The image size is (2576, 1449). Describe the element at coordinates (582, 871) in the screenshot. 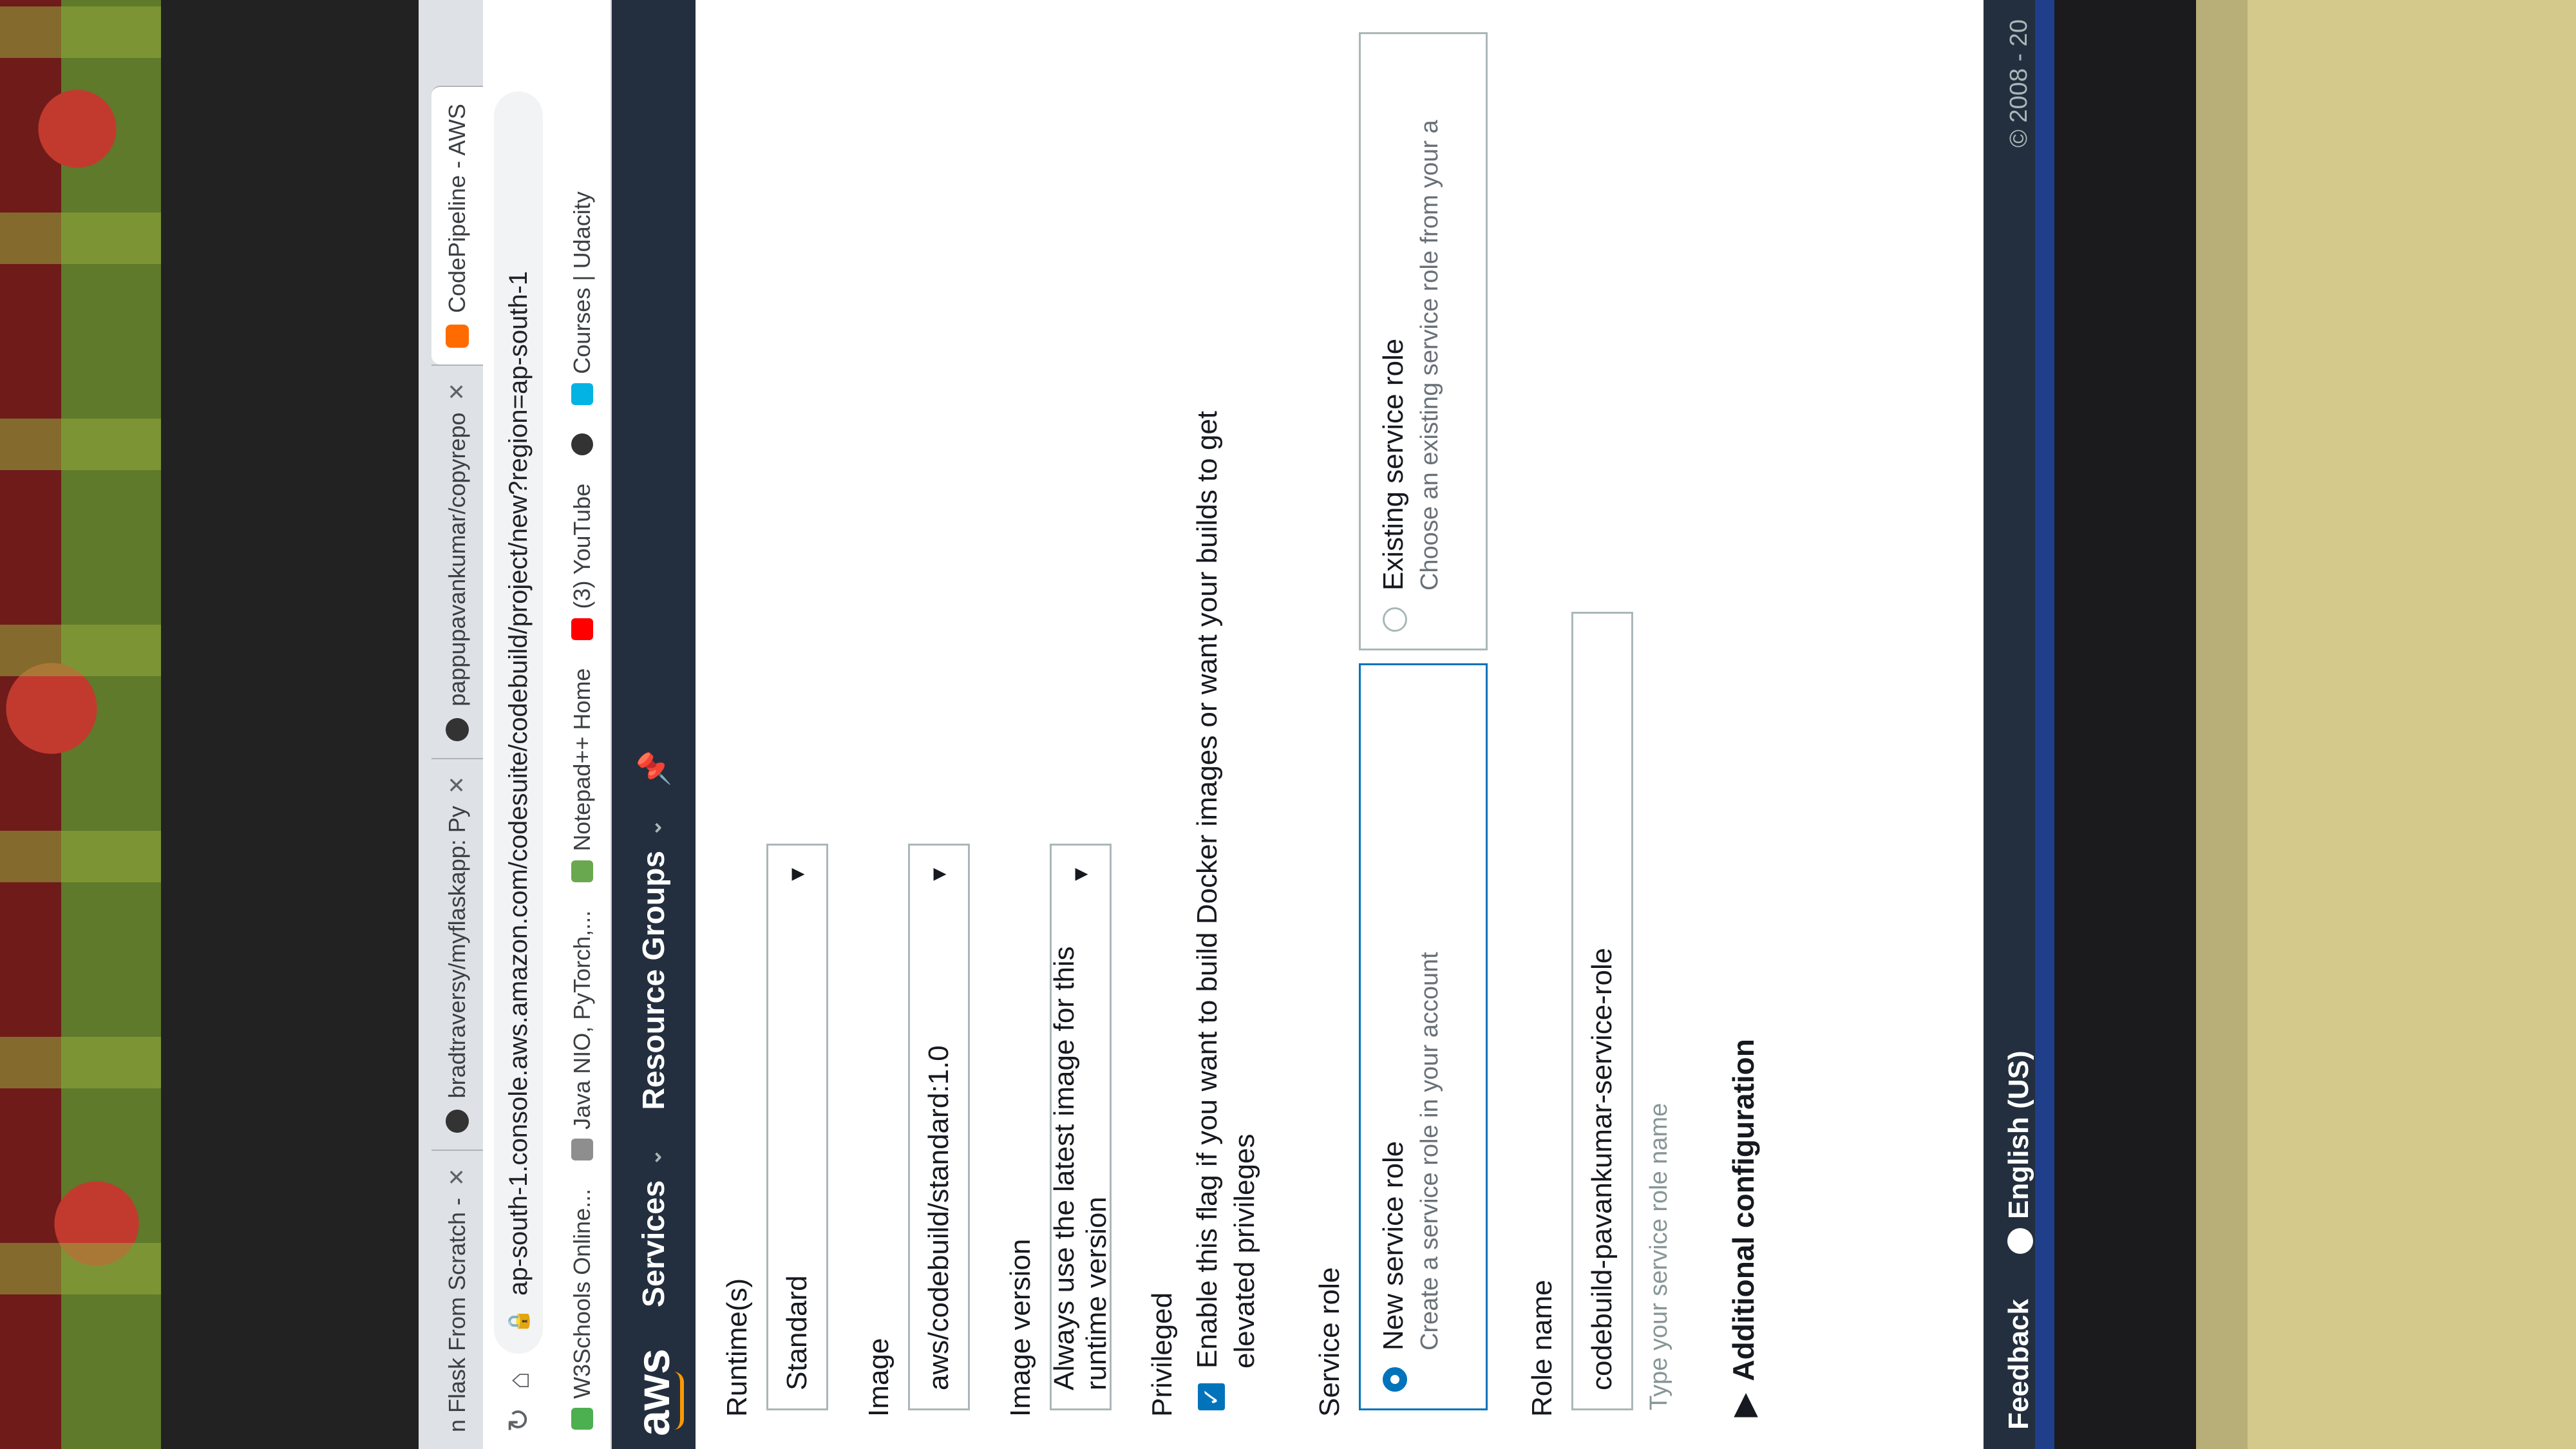

I see `notepad-icon` at that location.